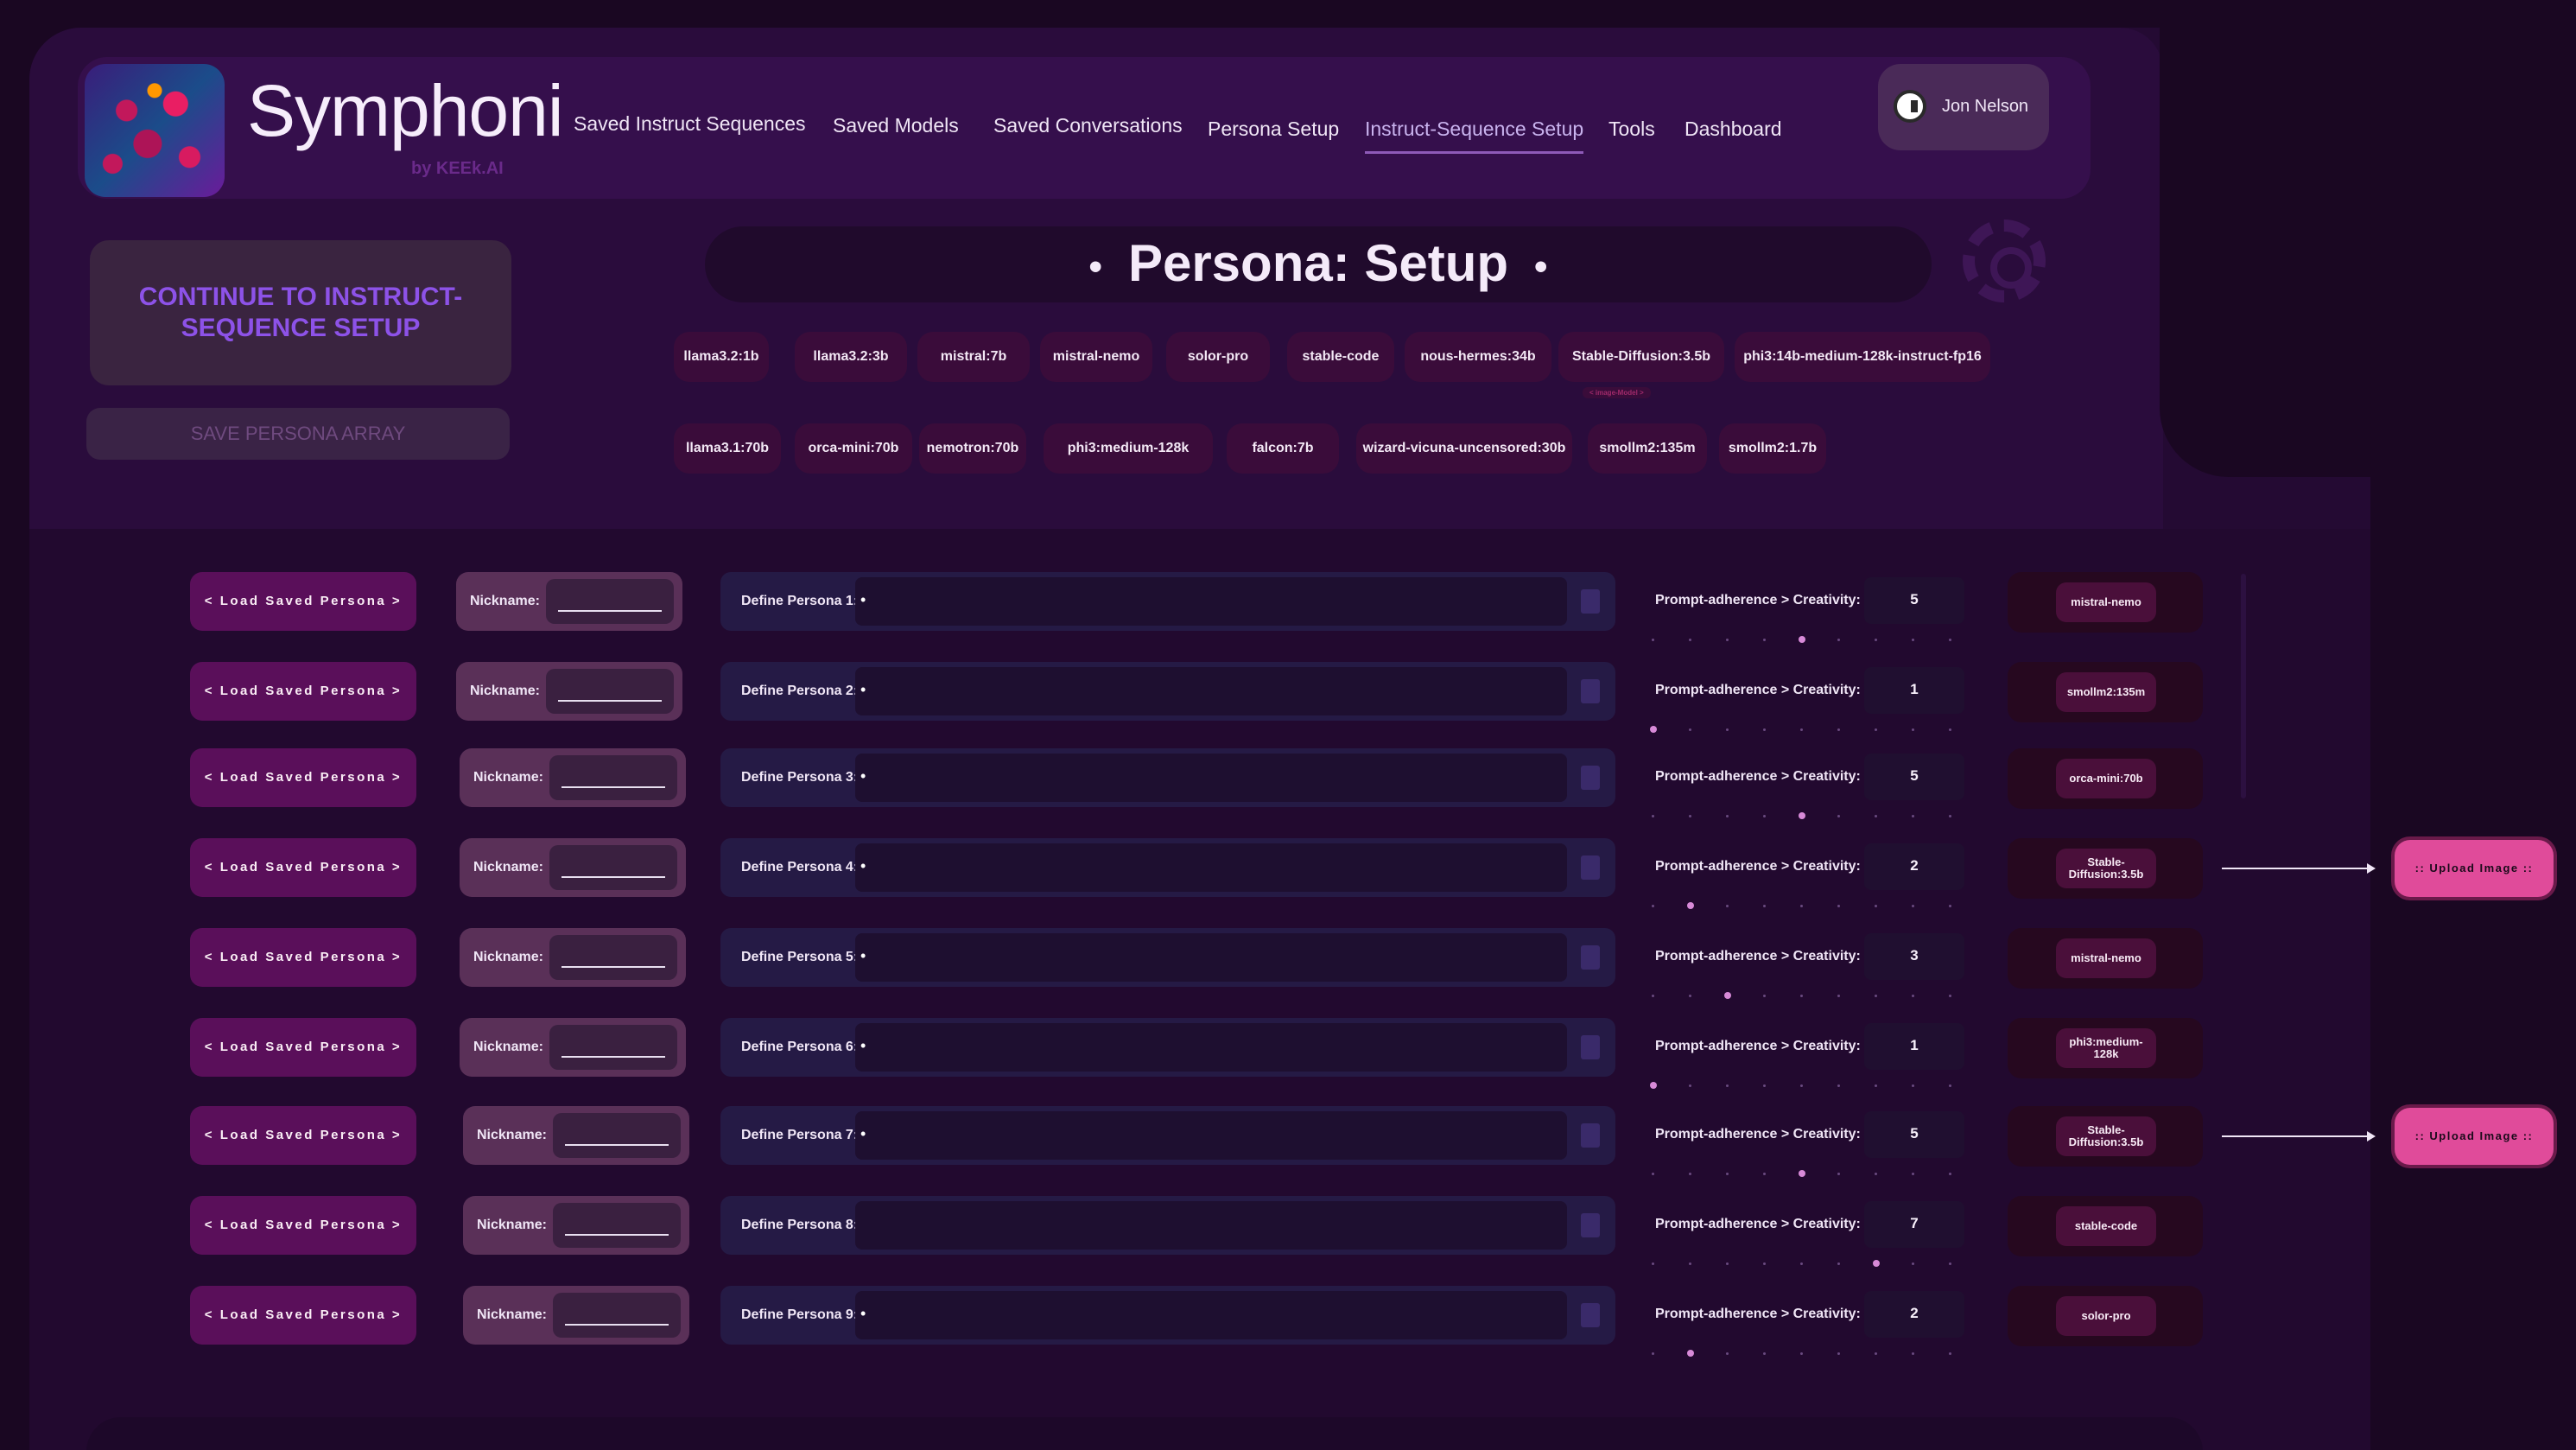 The image size is (2576, 1450). Describe the element at coordinates (721, 357) in the screenshot. I see `model-chip: llama3.2:1b` at that location.